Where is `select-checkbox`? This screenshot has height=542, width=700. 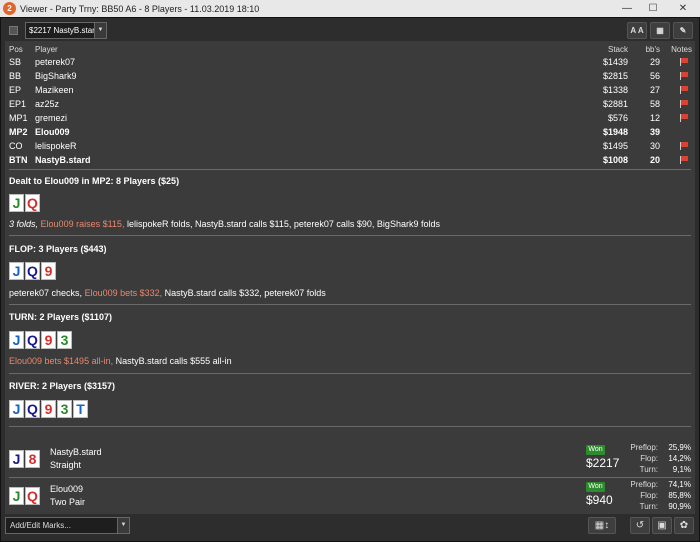 select-checkbox is located at coordinates (13, 30).